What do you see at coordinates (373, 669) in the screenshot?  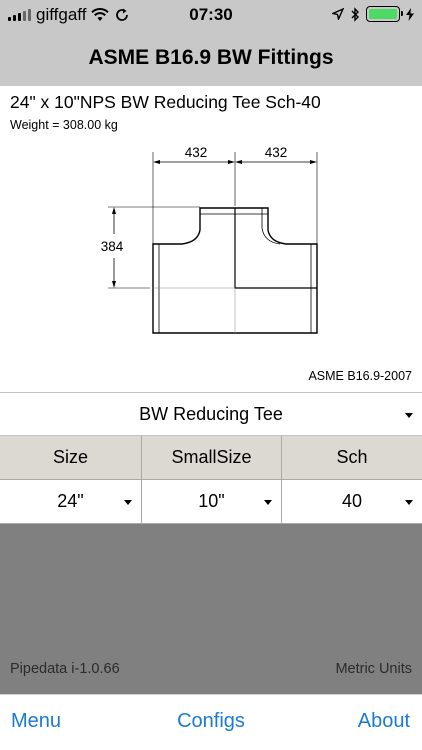 I see `units-label: Metric Units` at bounding box center [373, 669].